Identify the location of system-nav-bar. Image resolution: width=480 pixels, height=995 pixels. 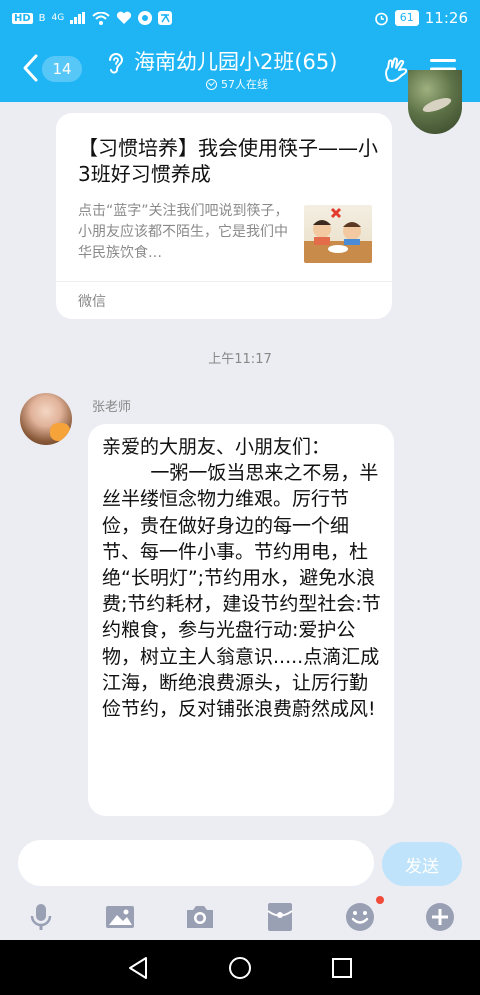
(240, 967).